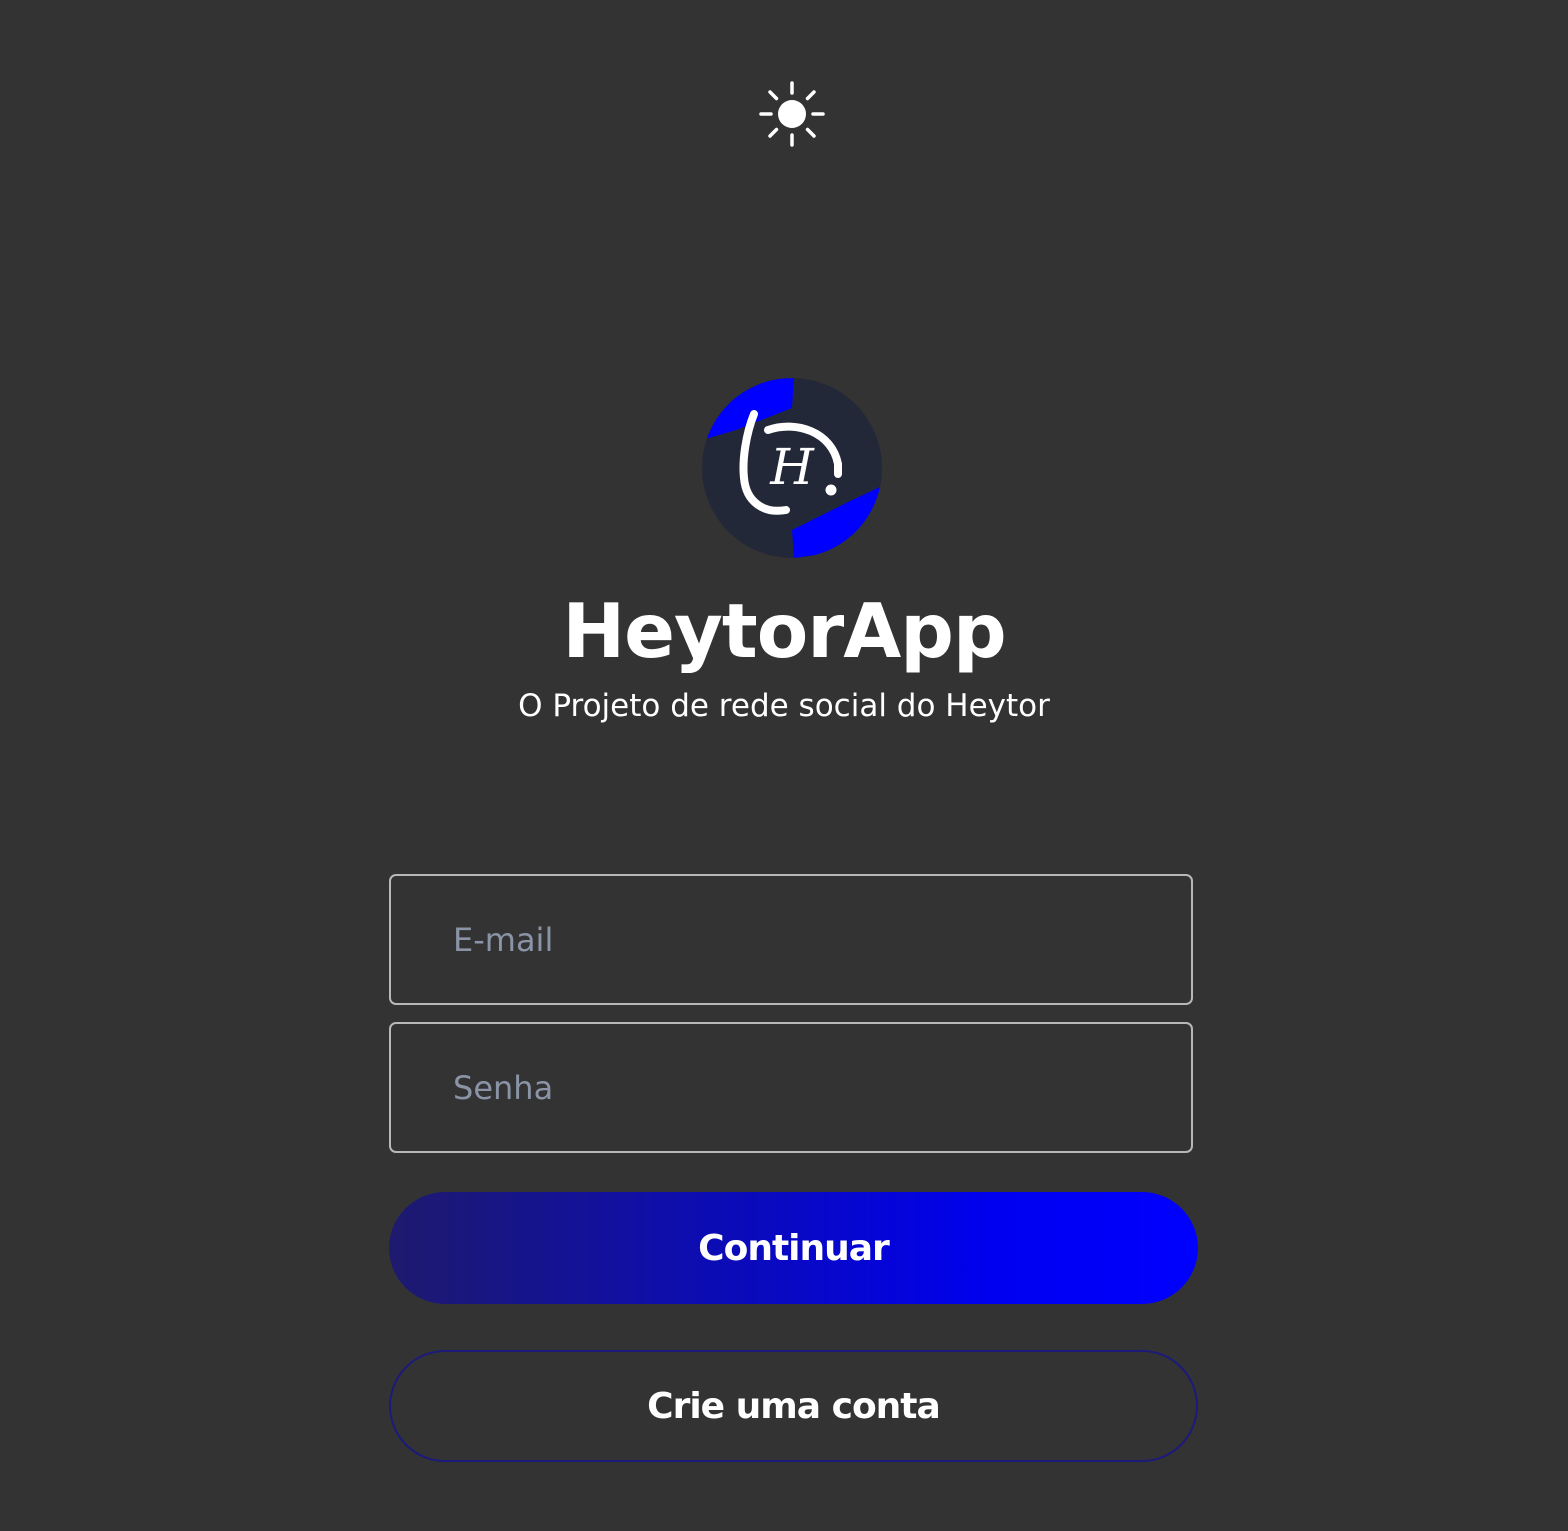 The image size is (1568, 1531). What do you see at coordinates (793, 1248) in the screenshot?
I see `continue-button: Continuar` at bounding box center [793, 1248].